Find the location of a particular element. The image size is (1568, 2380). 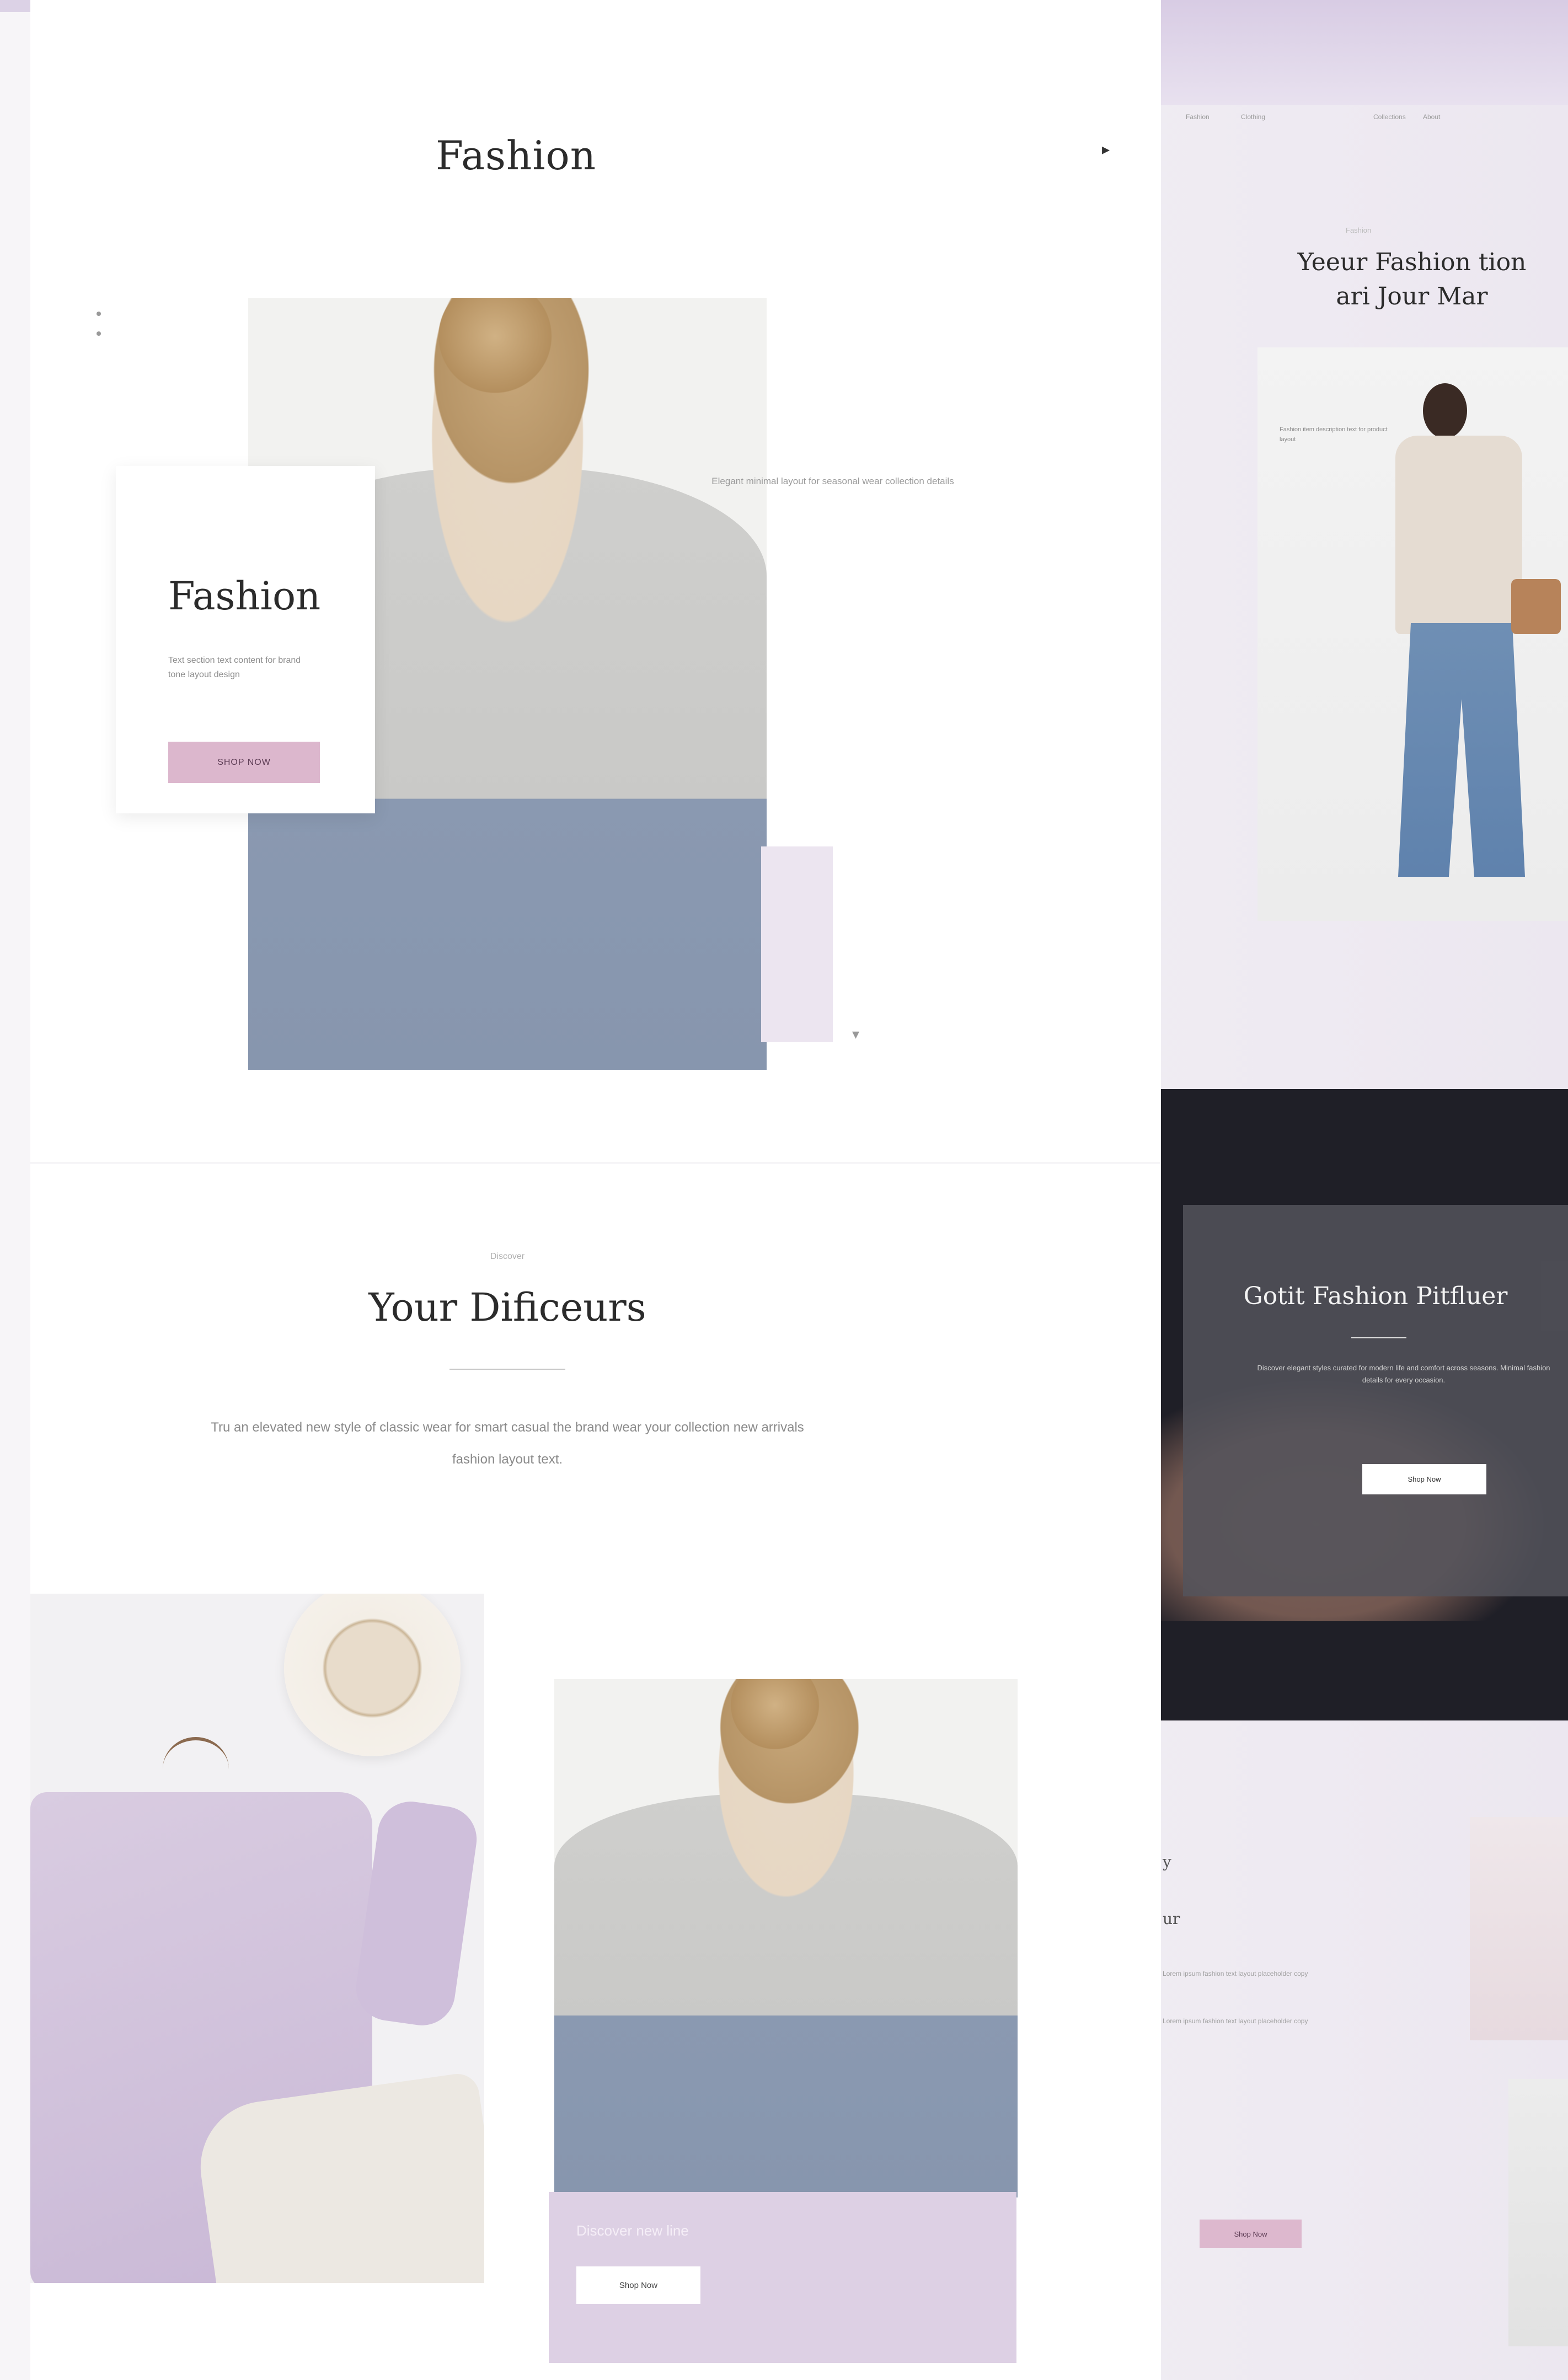

title-line: ari Jour Mar is located at coordinates (1412, 296).